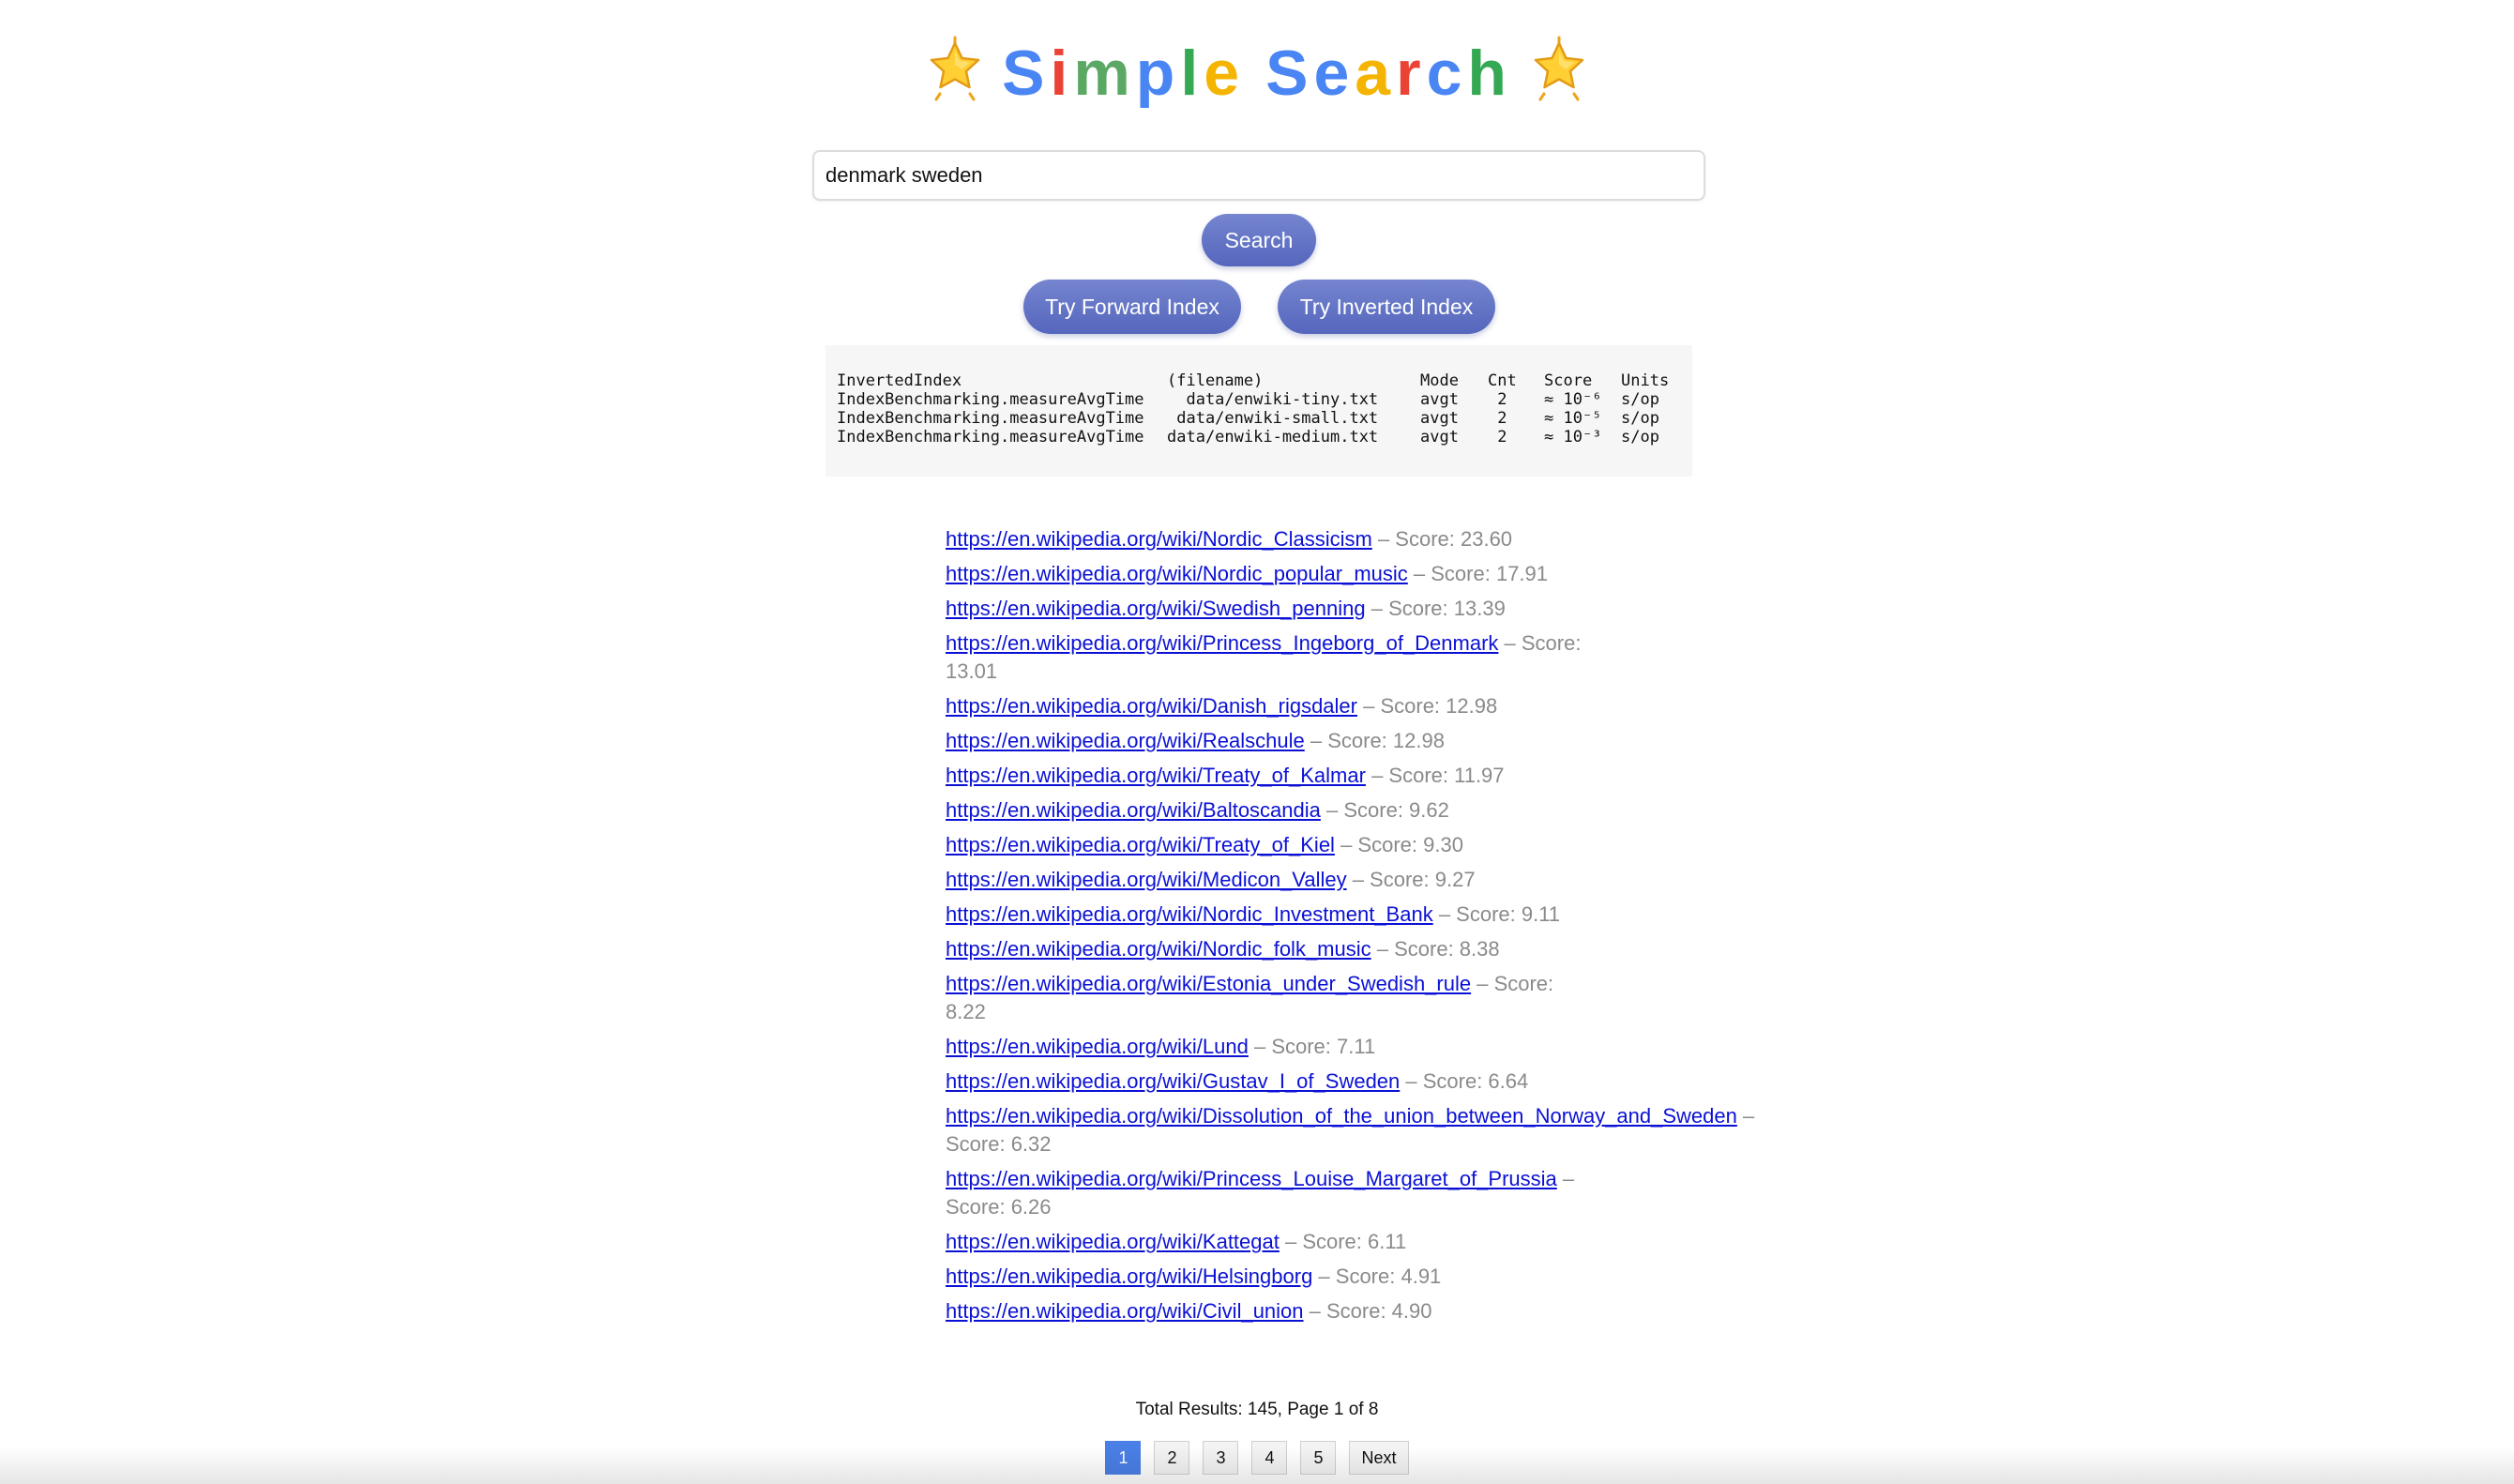 This screenshot has width=2514, height=1484. I want to click on result-score: – Score: 9.62, so click(1384, 810).